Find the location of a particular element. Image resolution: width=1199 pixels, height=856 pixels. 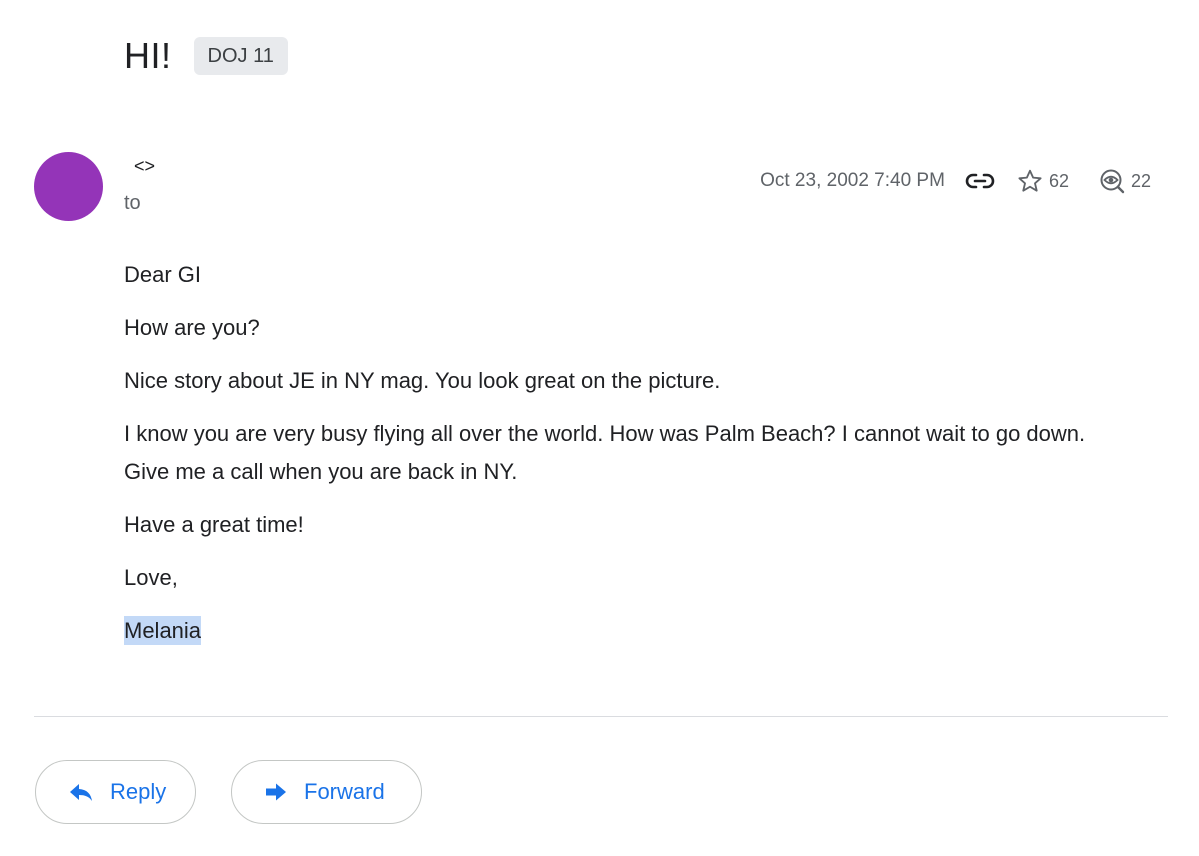

star-icon is located at coordinates (1030, 181).